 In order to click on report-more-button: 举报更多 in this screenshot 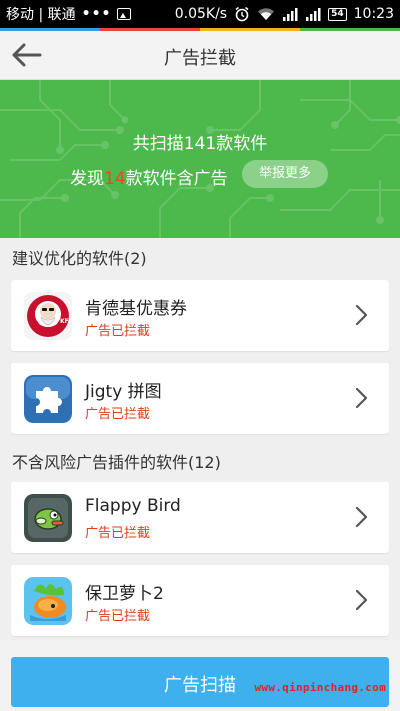, I will do `click(285, 174)`.